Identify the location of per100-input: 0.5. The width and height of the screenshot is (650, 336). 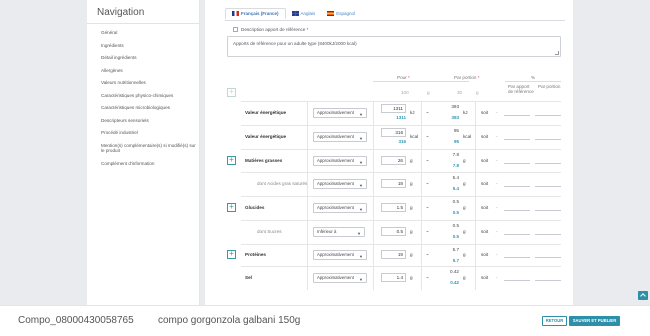
(393, 231).